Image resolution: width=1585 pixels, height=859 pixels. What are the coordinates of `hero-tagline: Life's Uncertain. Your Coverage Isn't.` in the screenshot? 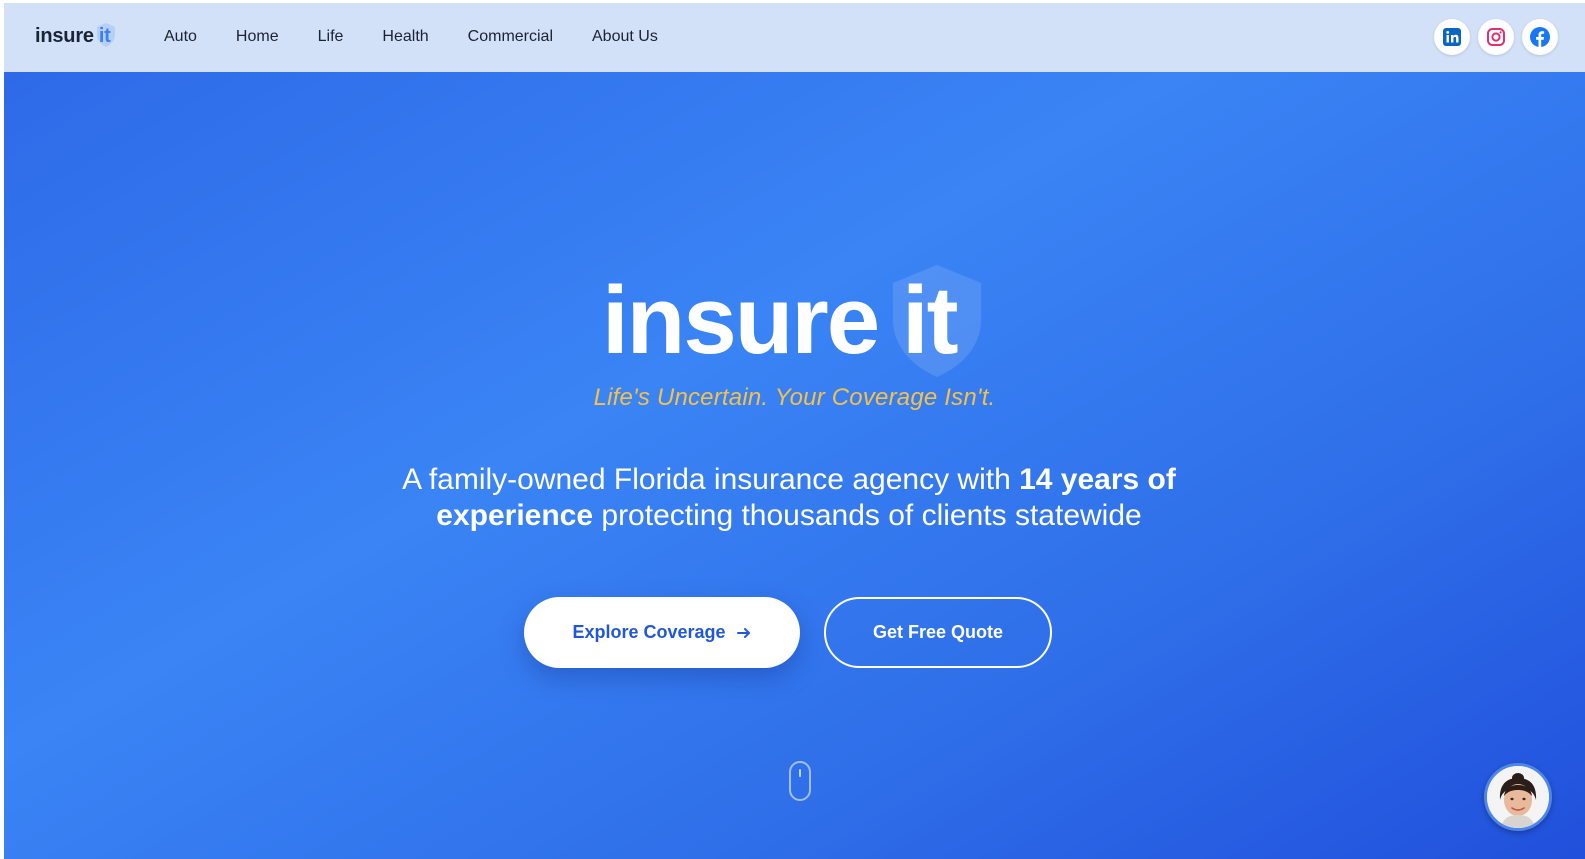 It's located at (794, 397).